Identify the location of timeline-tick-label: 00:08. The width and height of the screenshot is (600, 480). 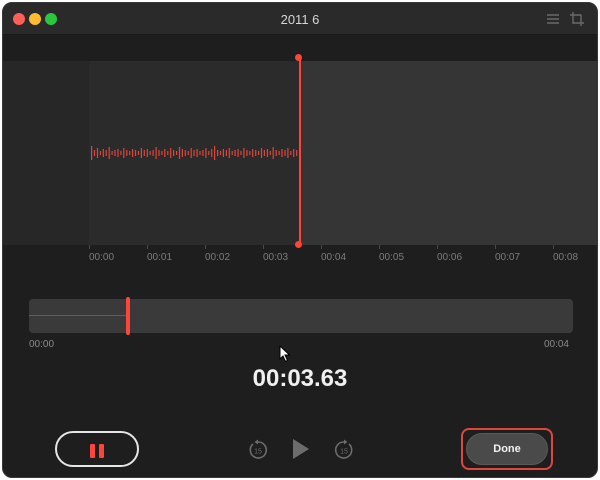
(566, 257).